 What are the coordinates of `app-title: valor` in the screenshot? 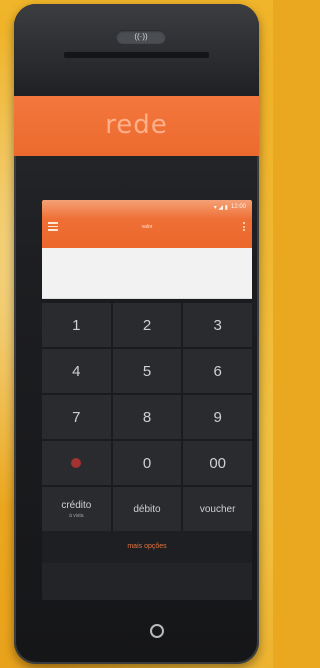 It's located at (147, 227).